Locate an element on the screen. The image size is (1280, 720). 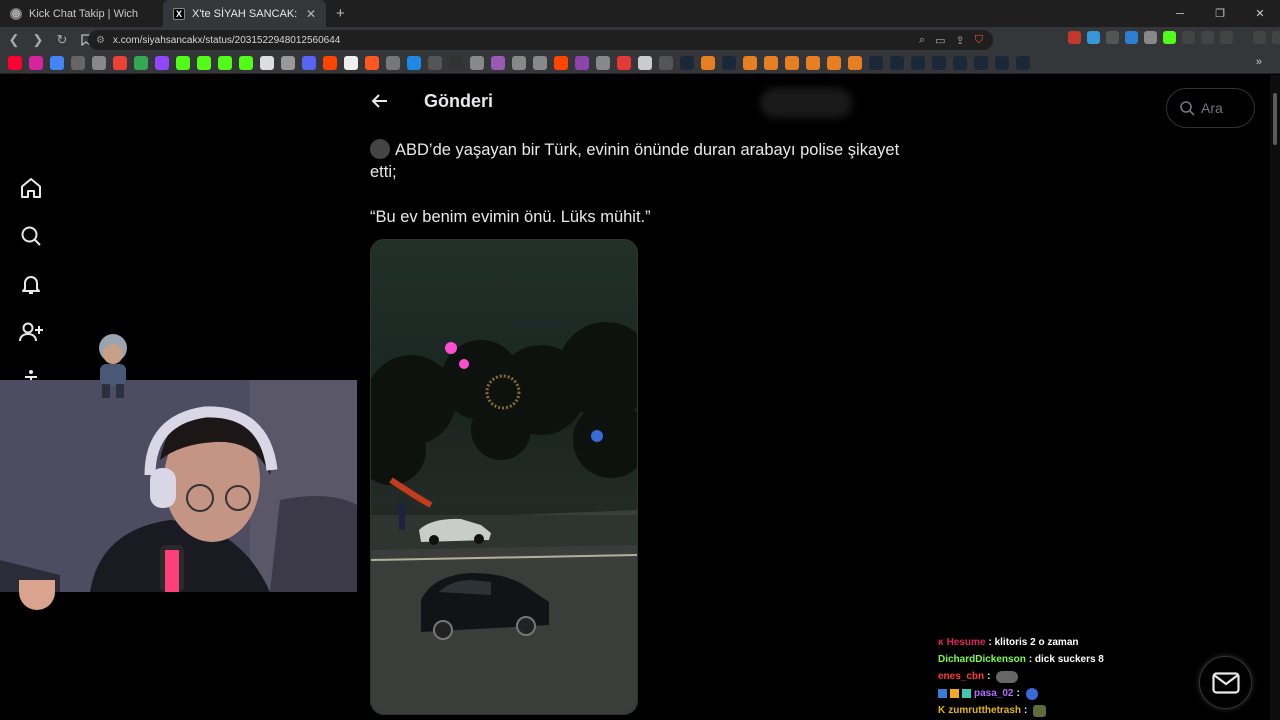
more-bookmarks-icon: » is located at coordinates (1259, 62).